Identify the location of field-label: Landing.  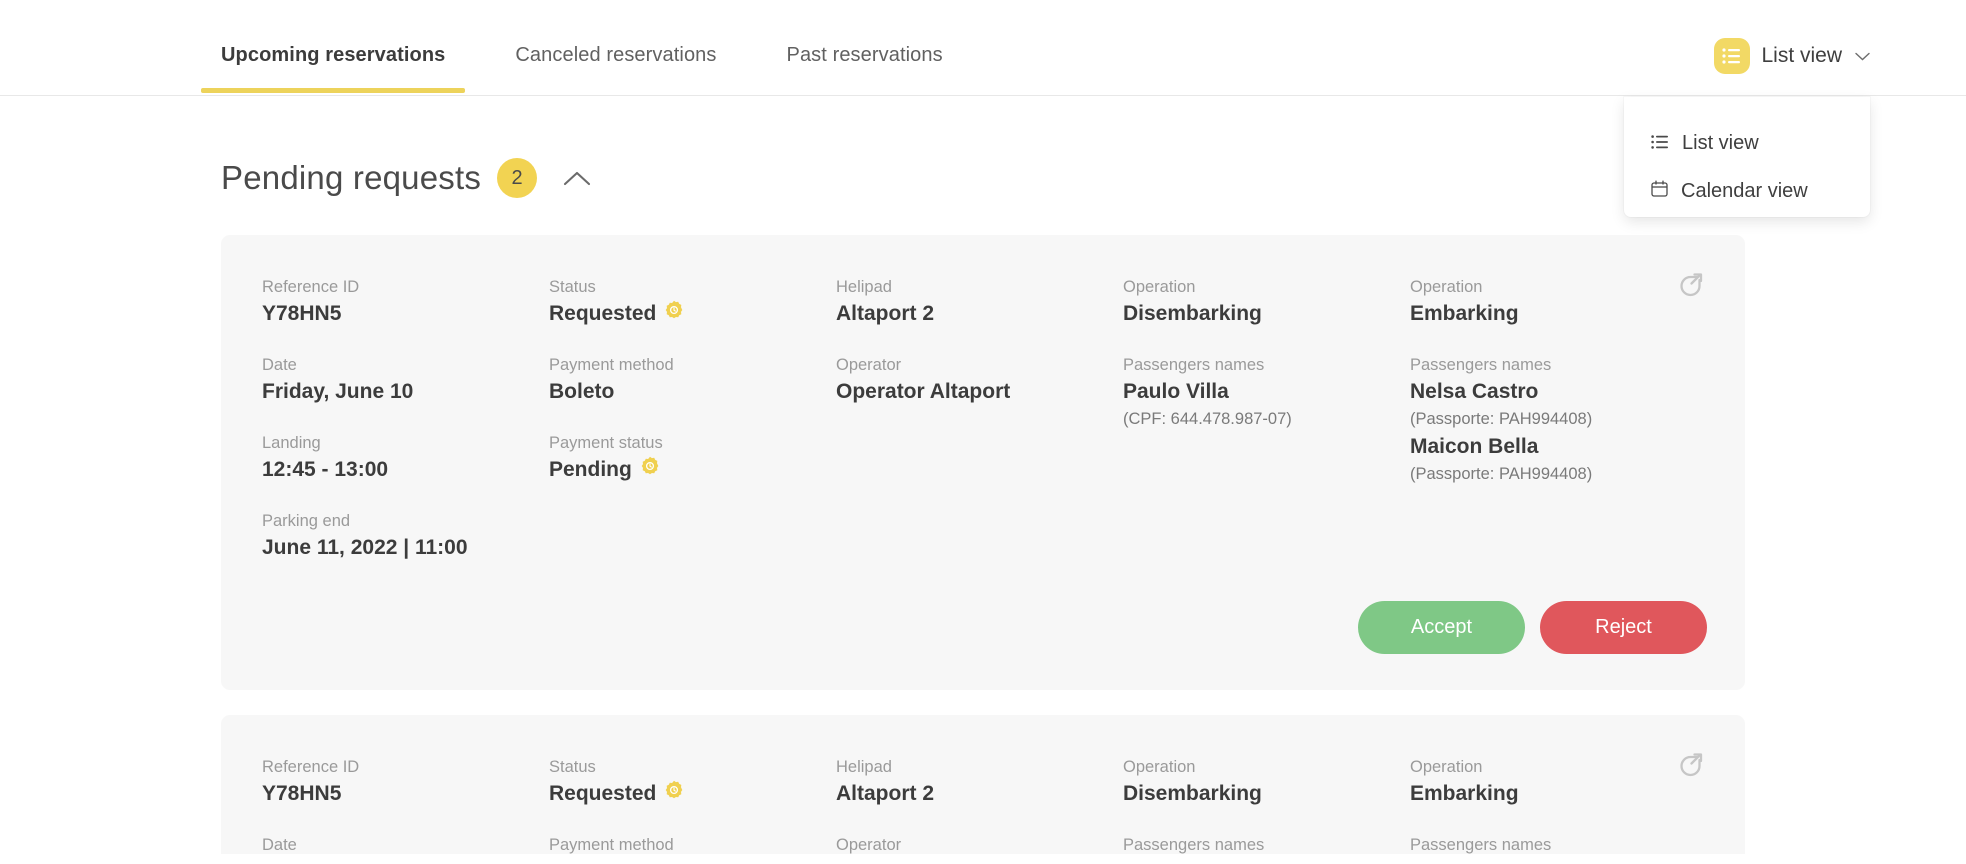
(291, 443).